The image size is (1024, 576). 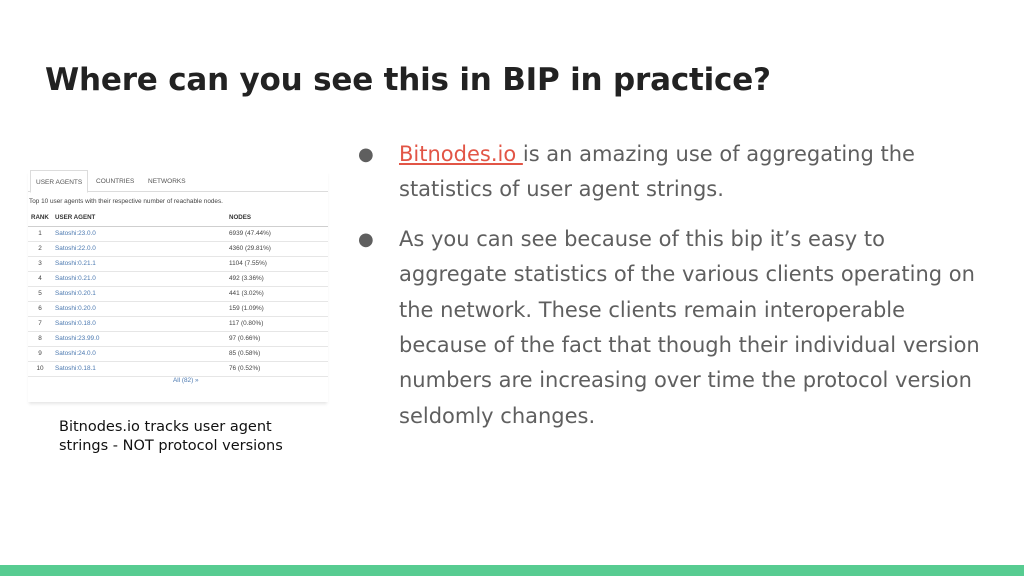 What do you see at coordinates (40, 249) in the screenshot?
I see `row-rank: 2` at bounding box center [40, 249].